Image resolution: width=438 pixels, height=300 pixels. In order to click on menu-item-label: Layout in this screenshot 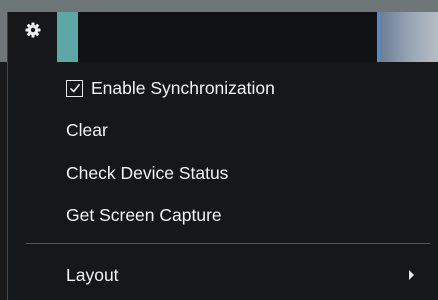, I will do `click(92, 274)`.